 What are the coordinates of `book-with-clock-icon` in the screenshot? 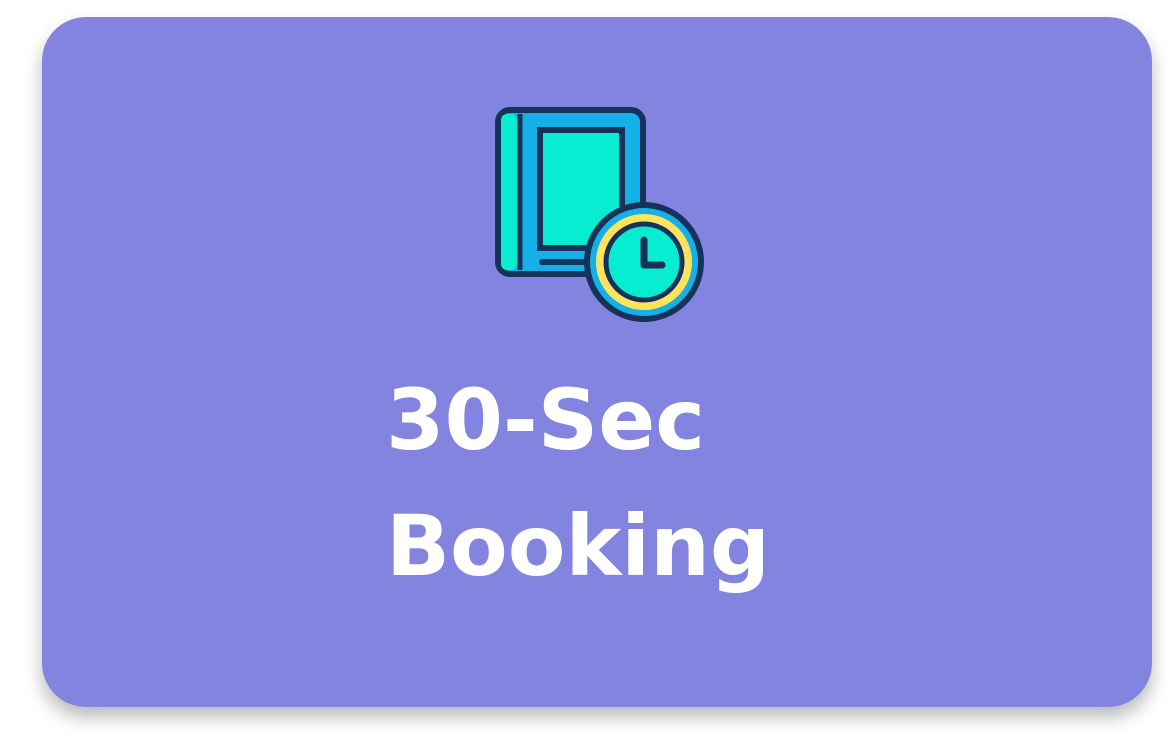 It's located at (597, 212).